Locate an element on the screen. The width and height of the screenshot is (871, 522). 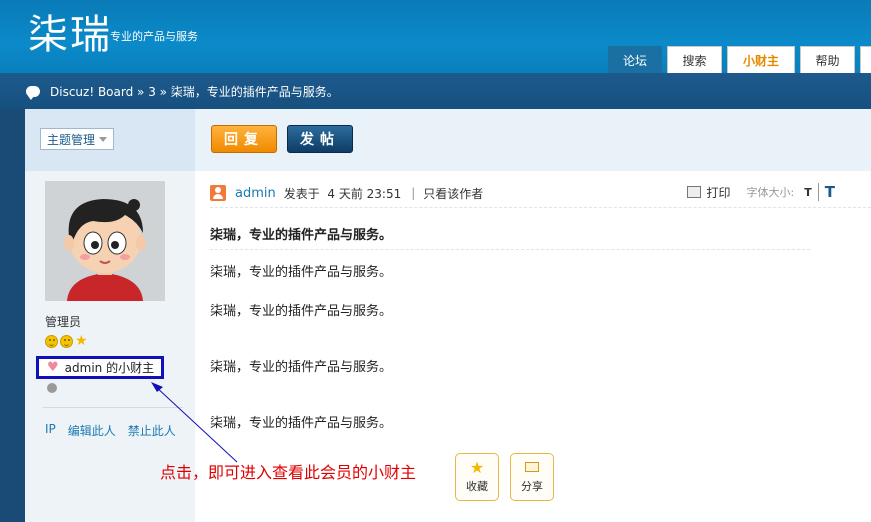
annotation-arrow is located at coordinates (194, 422).